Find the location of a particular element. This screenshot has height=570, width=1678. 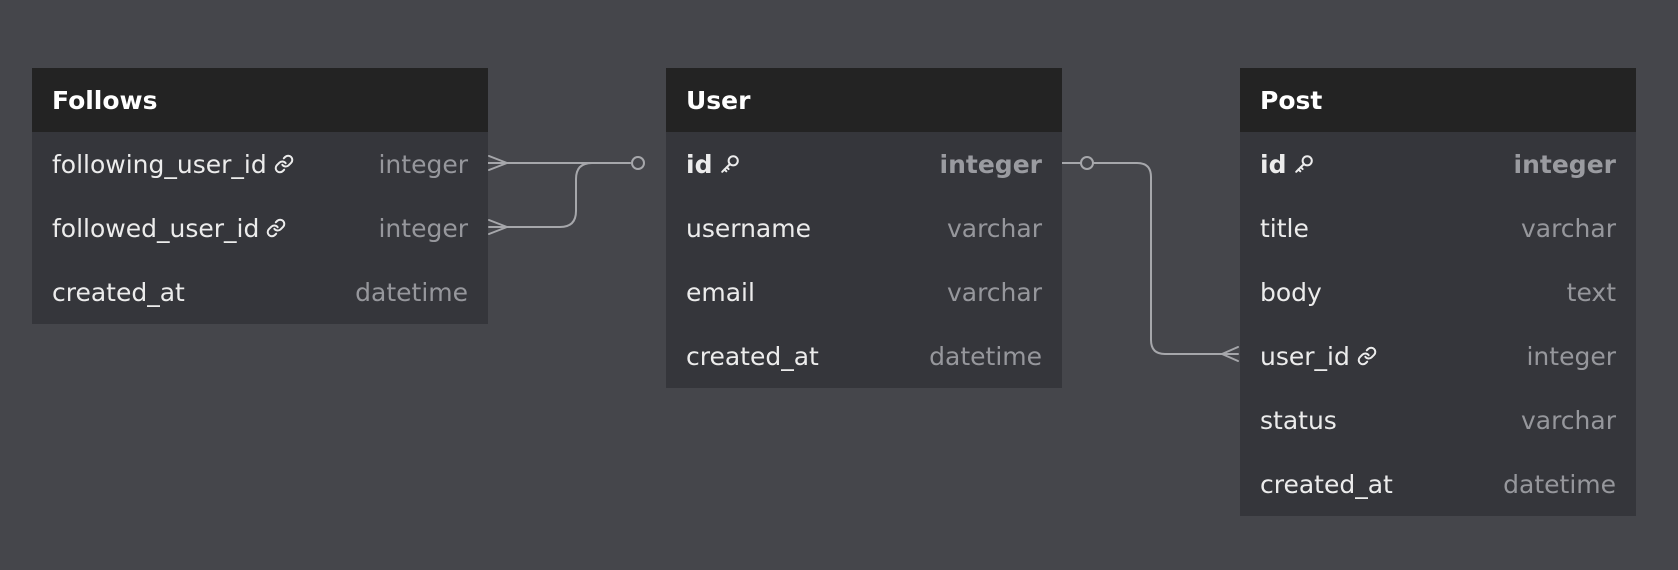

field-name: body is located at coordinates (1291, 292).